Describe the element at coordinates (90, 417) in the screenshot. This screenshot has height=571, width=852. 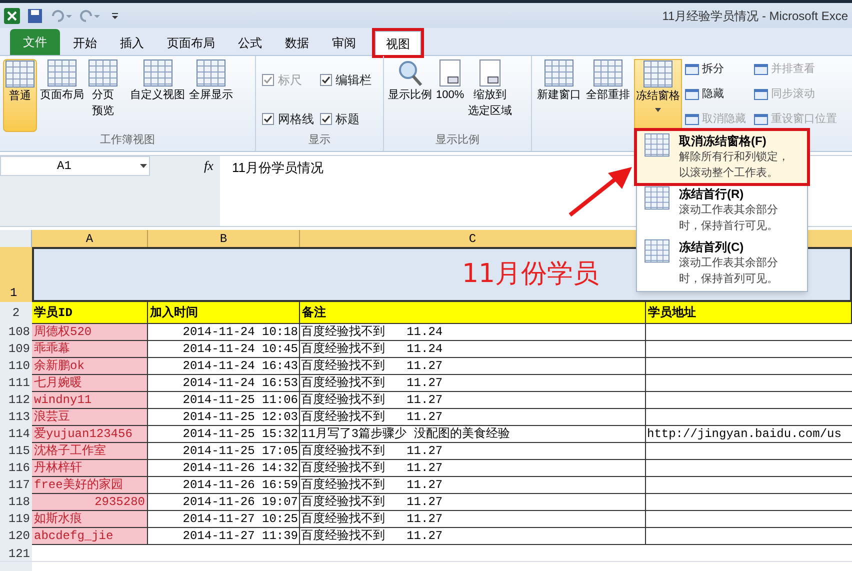
I see `table-cell: 浪芸豆` at that location.